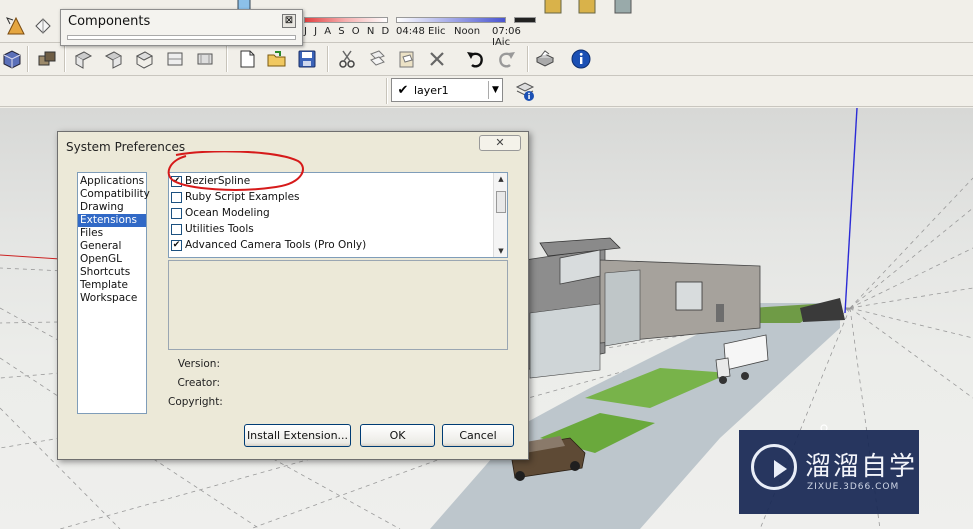 This screenshot has width=973, height=529. Describe the element at coordinates (47, 59) in the screenshot. I see `group-icon` at that location.